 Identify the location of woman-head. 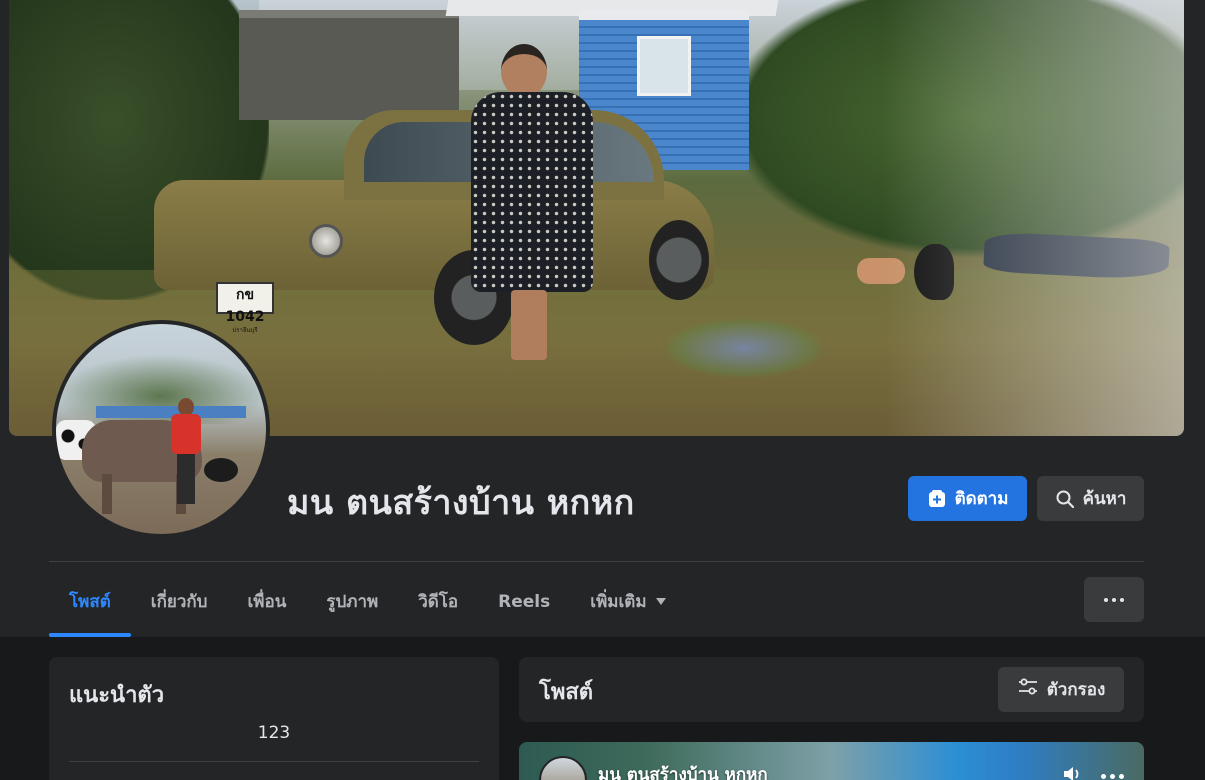
(524, 71).